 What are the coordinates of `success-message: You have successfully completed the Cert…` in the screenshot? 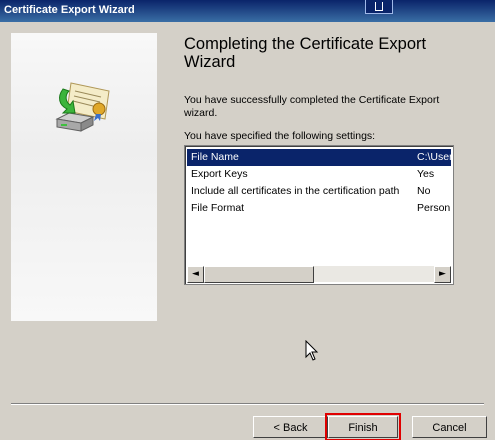 It's located at (312, 106).